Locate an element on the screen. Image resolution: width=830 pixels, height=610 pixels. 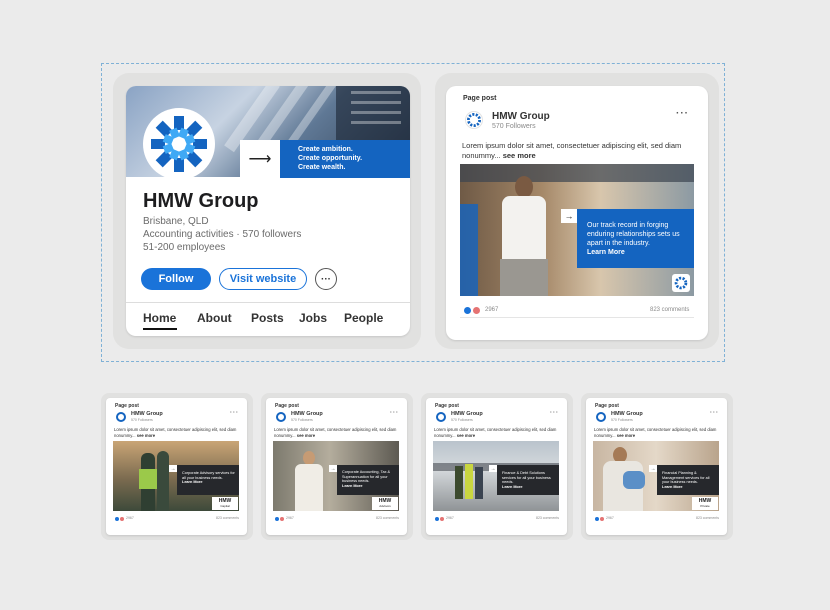
company-industry-followers: Accounting activities · 570 followers is located at coordinates (222, 234).